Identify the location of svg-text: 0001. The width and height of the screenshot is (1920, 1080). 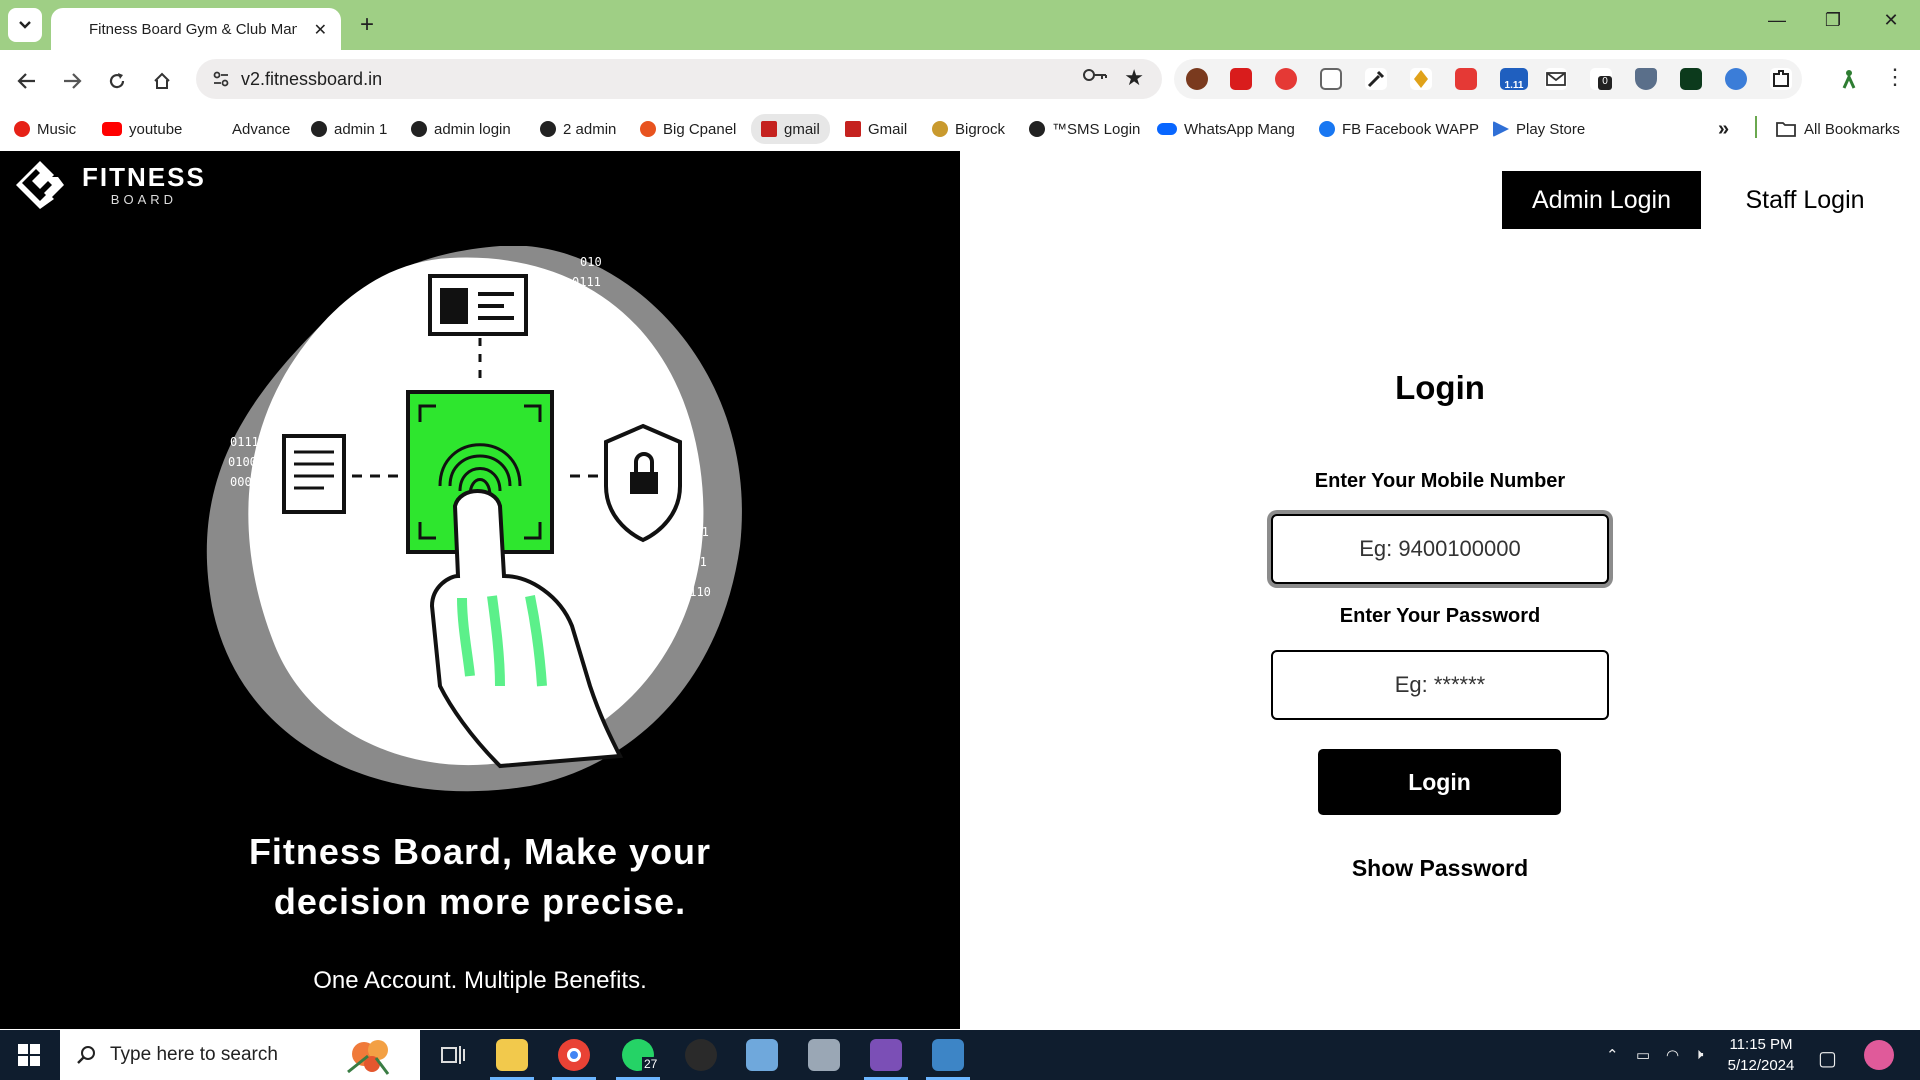
(244, 482).